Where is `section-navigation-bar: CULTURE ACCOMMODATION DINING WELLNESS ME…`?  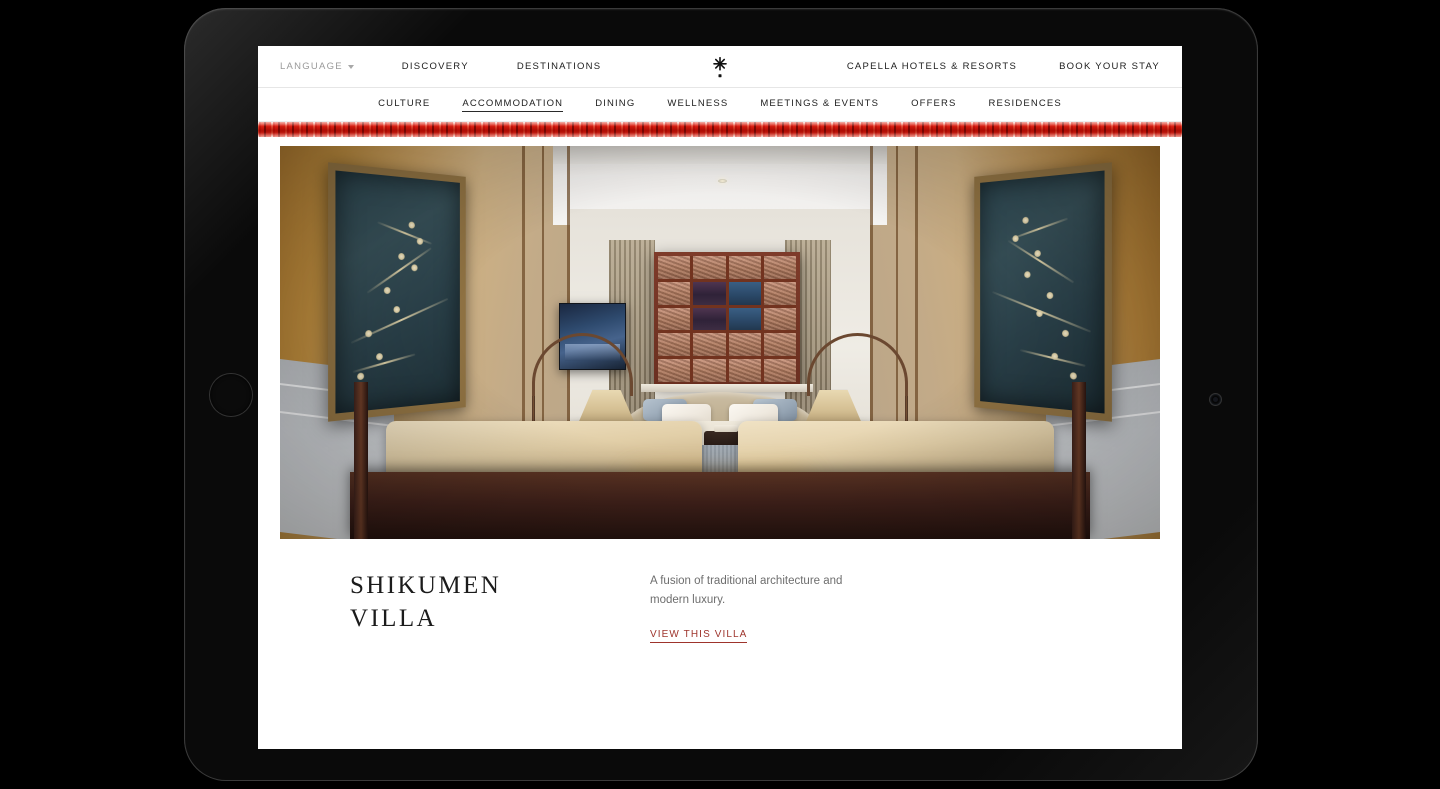 section-navigation-bar: CULTURE ACCOMMODATION DINING WELLNESS ME… is located at coordinates (720, 105).